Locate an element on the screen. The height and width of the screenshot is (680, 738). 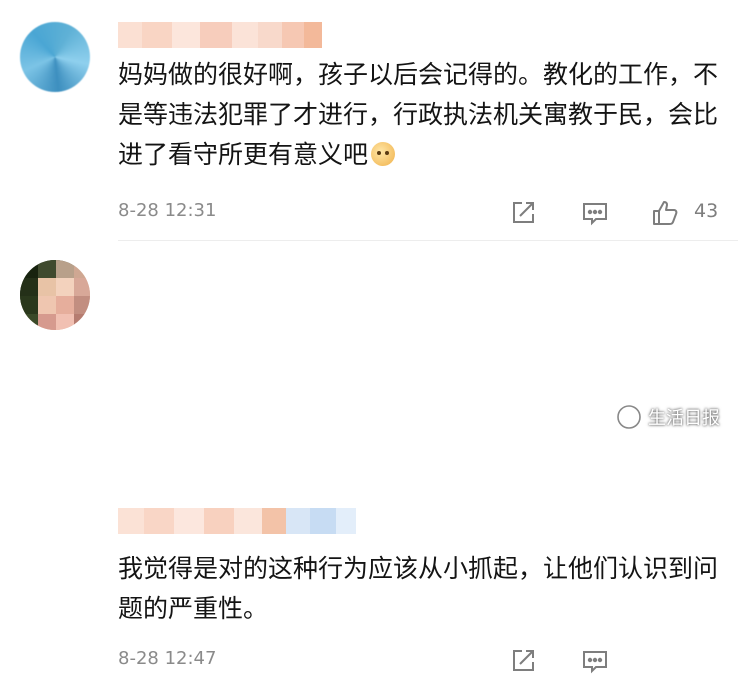
thumbs-up-icon is located at coordinates (665, 213).